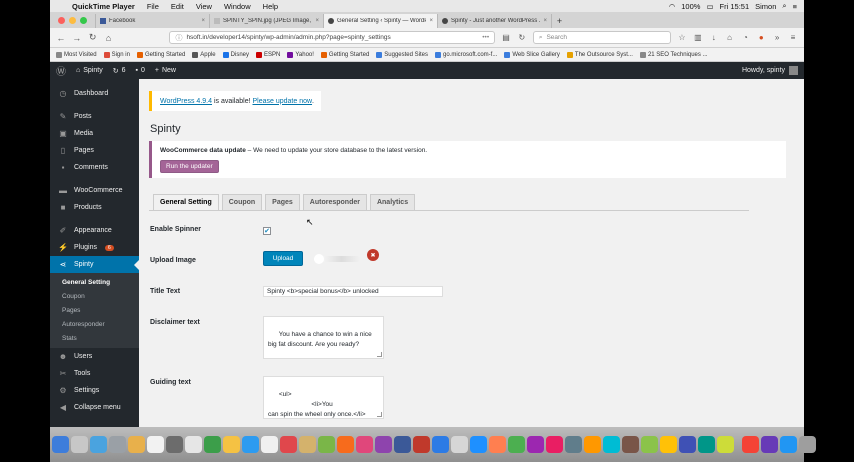  I want to click on sidebar-item-plugins: ⚡ Plugins 6, so click(94, 247).